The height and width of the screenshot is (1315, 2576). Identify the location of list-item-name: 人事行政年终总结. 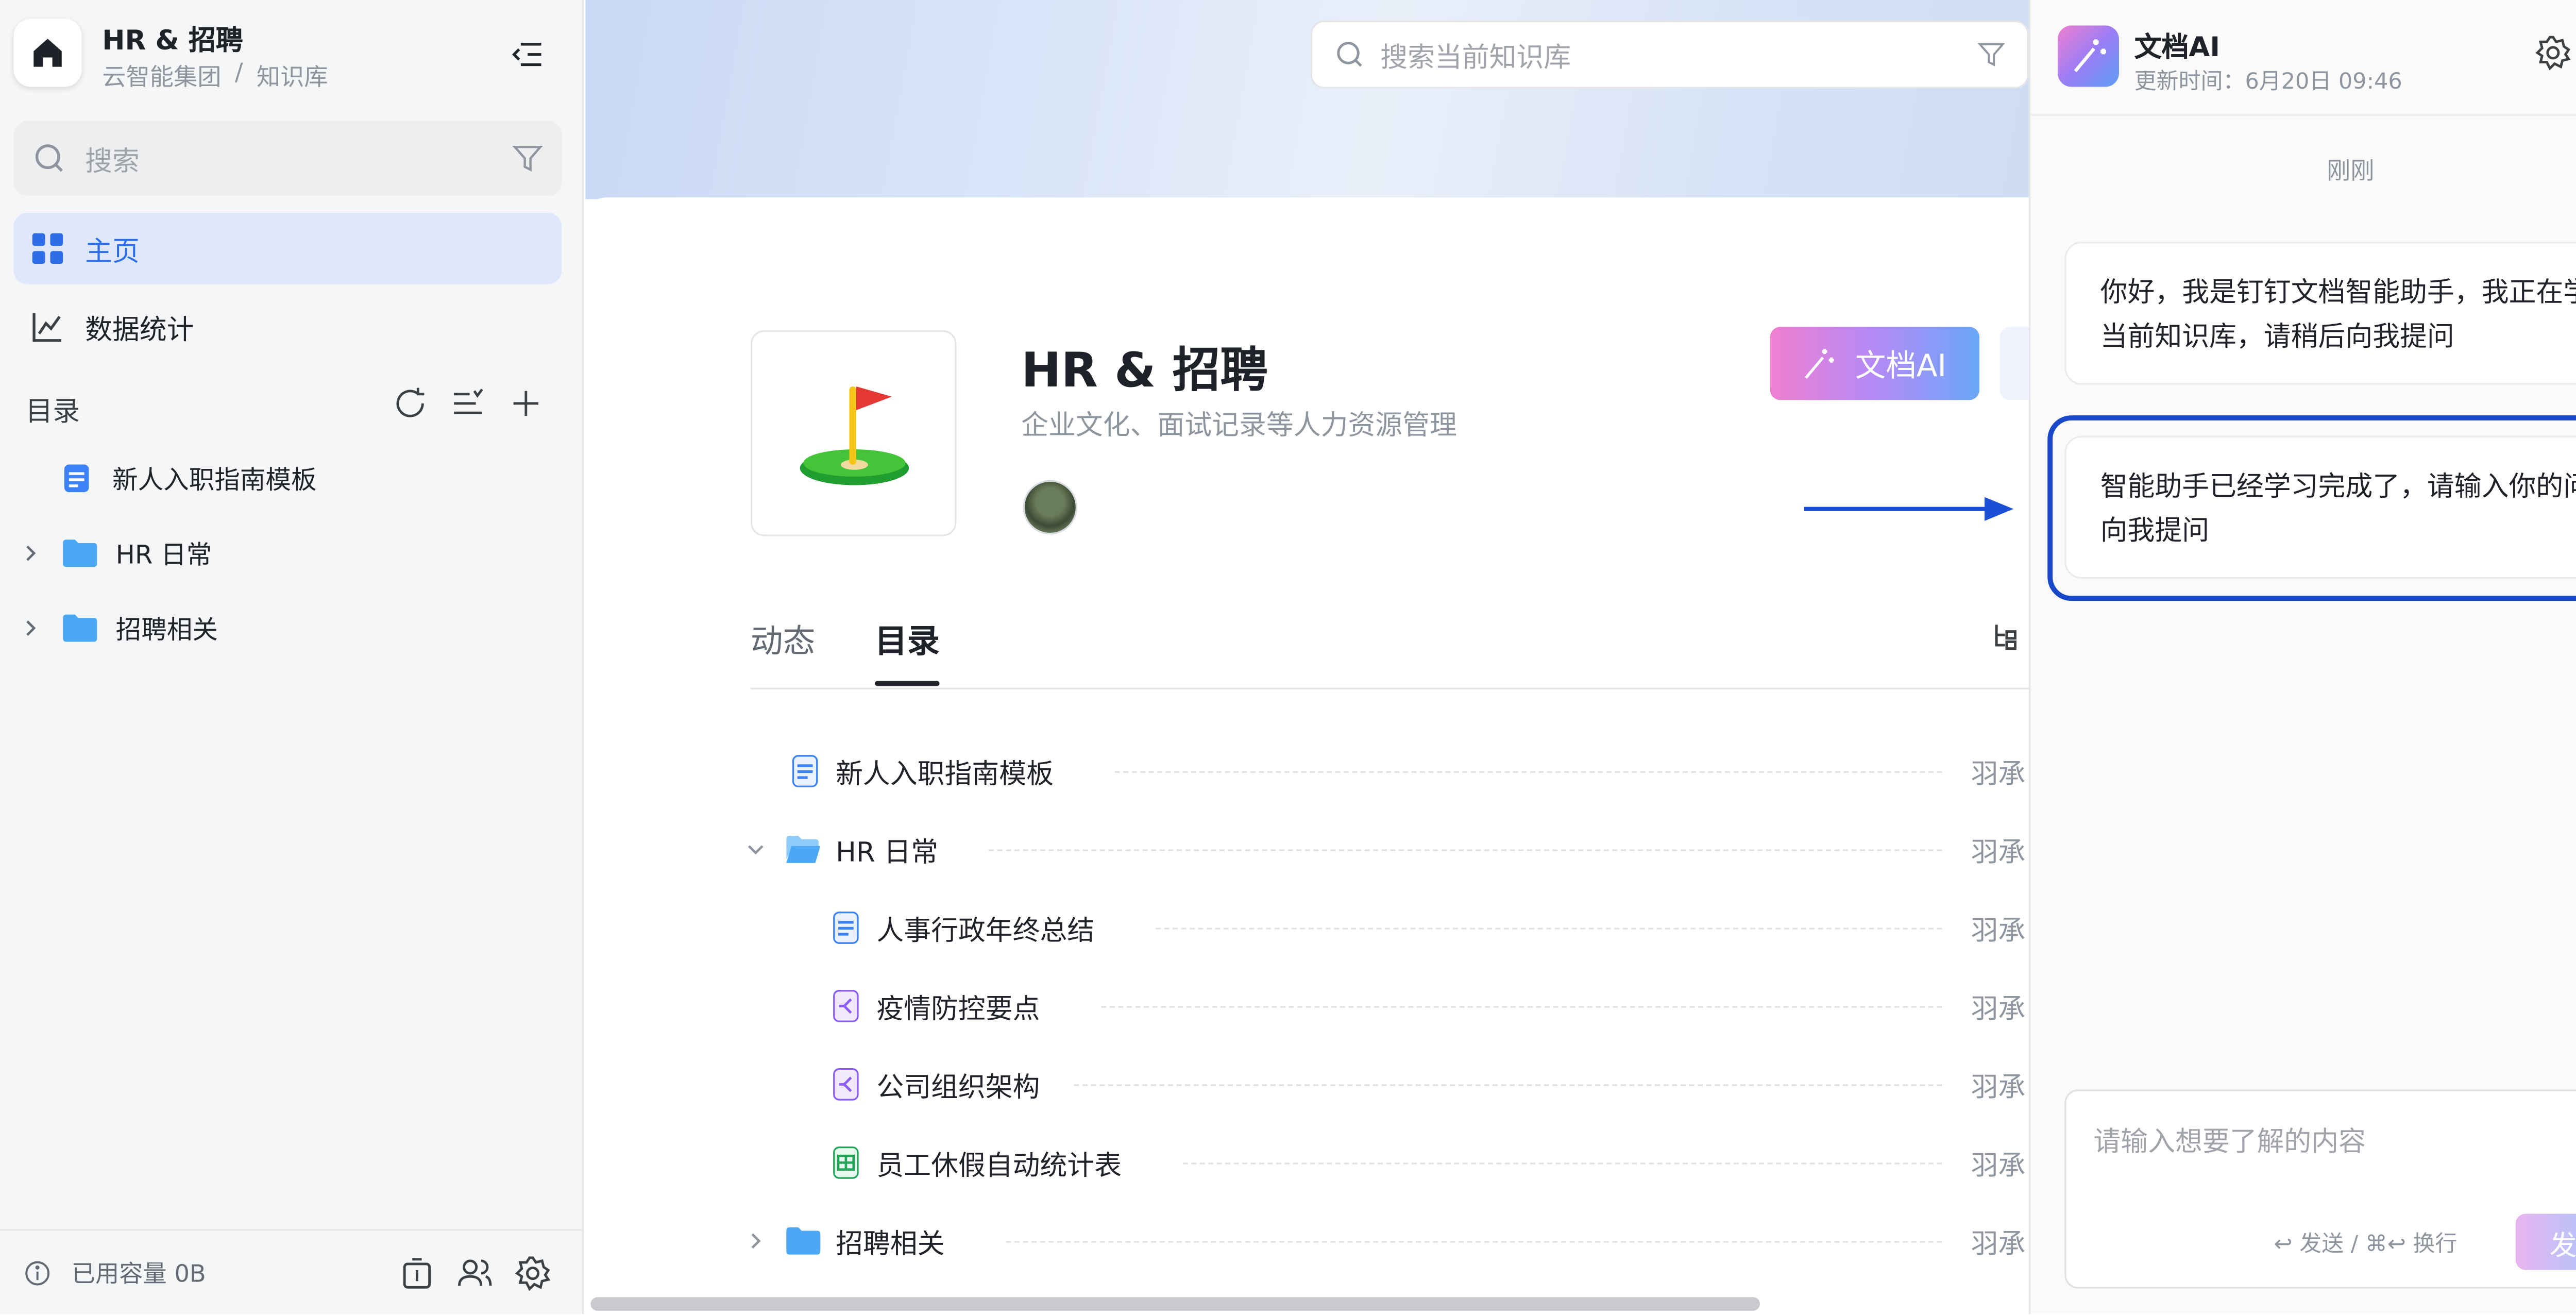
(985, 930).